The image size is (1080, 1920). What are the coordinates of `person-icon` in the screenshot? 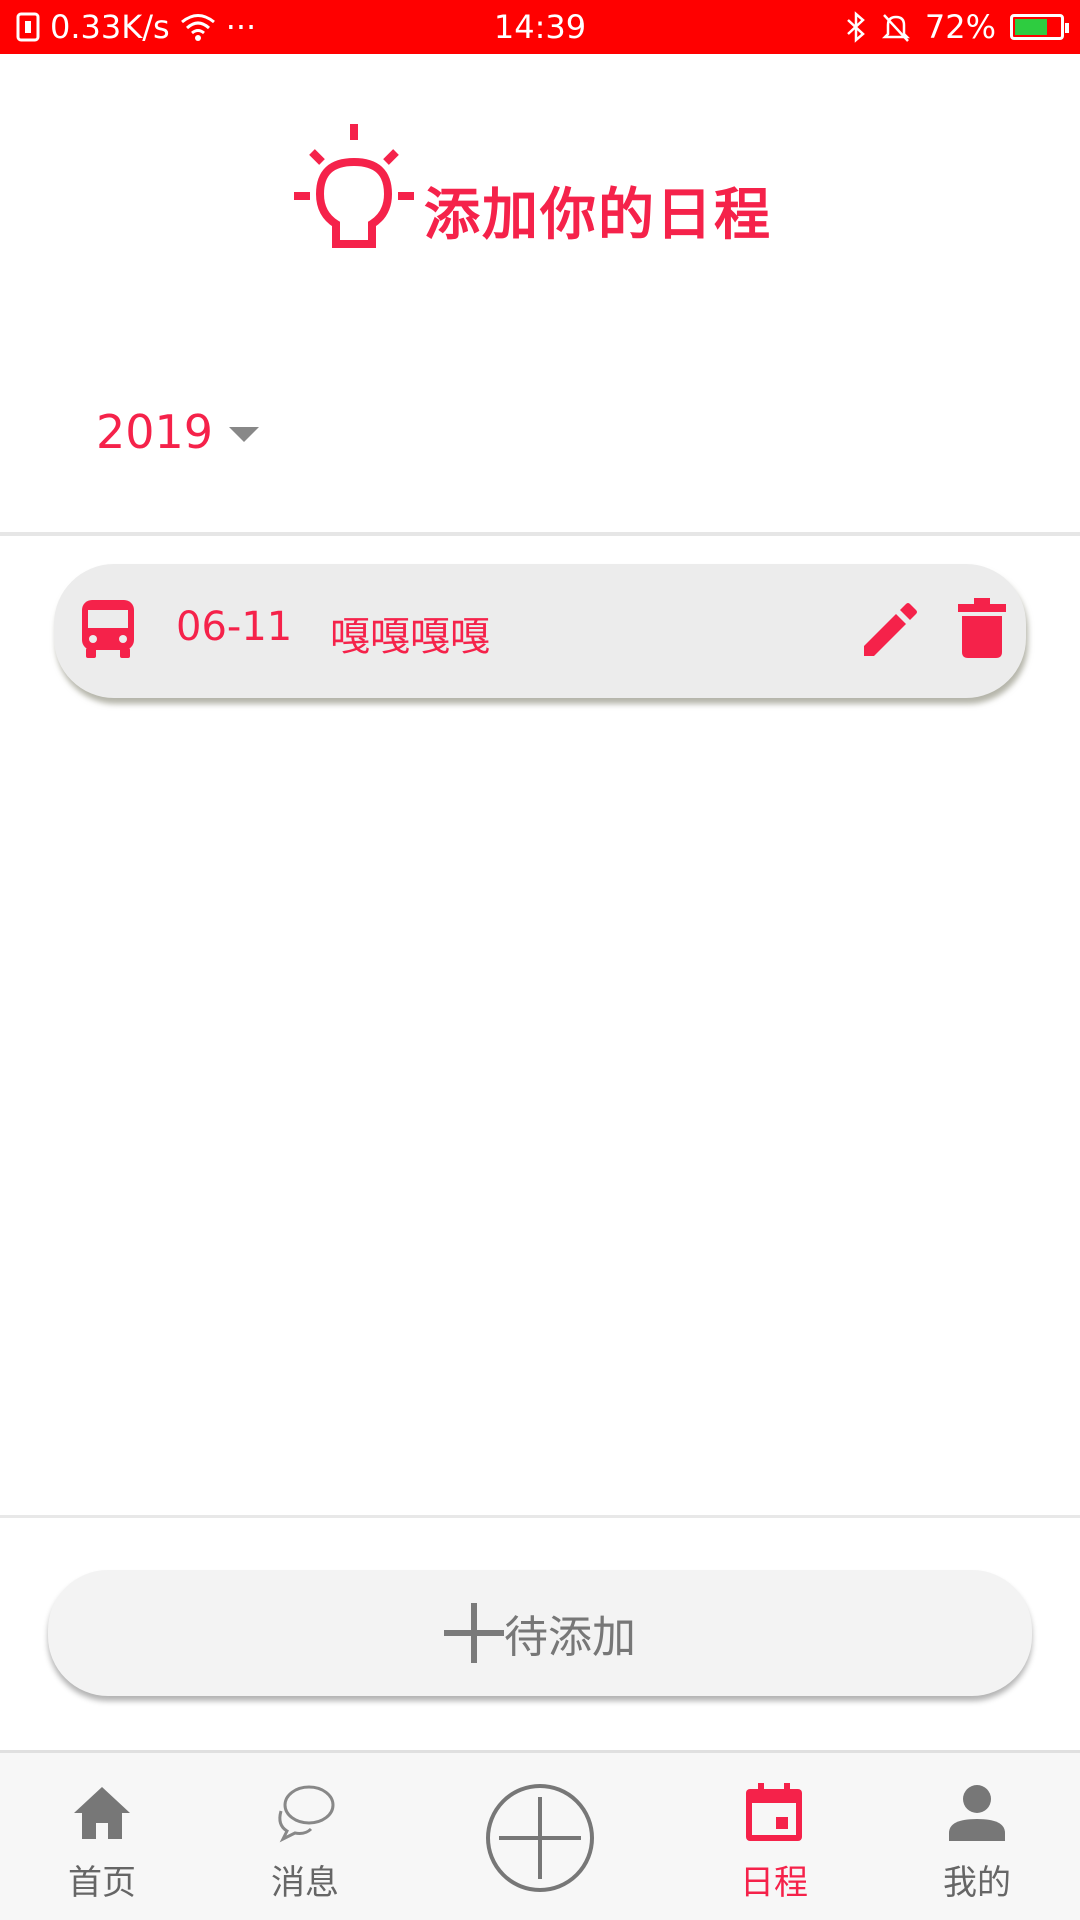 It's located at (977, 1813).